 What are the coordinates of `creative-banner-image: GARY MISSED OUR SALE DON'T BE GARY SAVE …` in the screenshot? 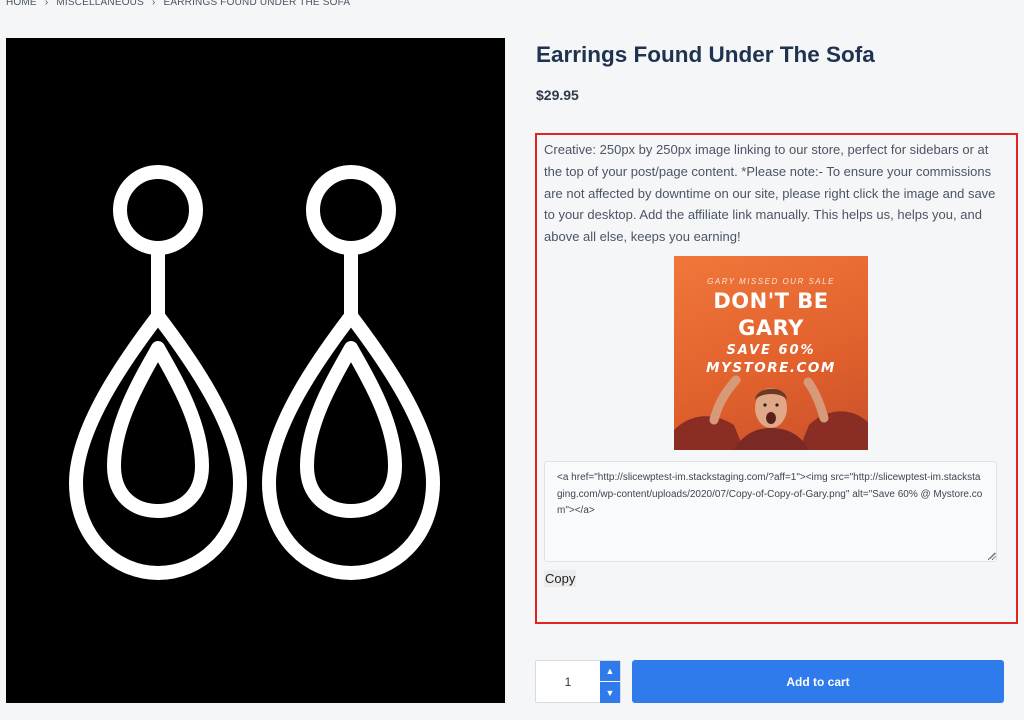 It's located at (771, 353).